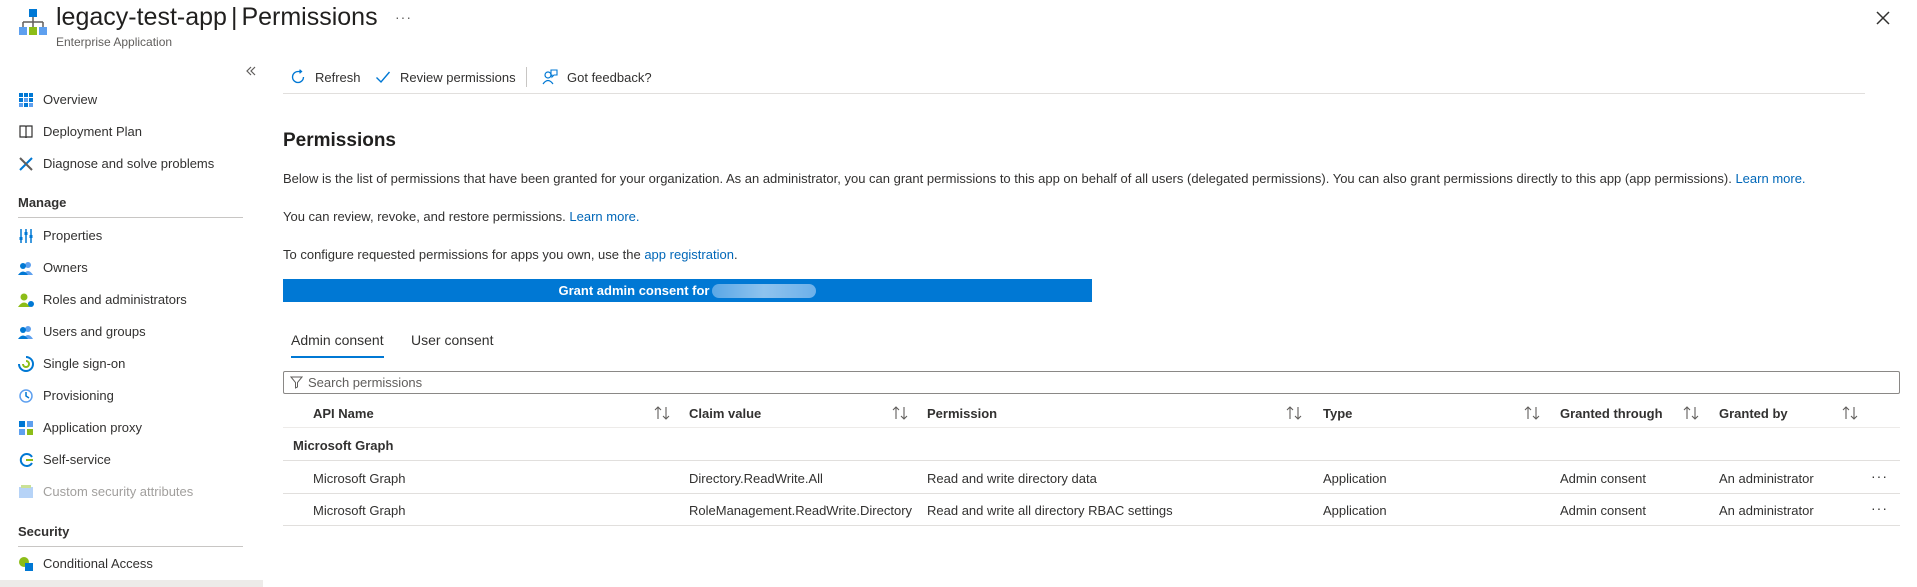  What do you see at coordinates (131, 364) in the screenshot?
I see `sidebar-item-single-sign-on: Single sign-on` at bounding box center [131, 364].